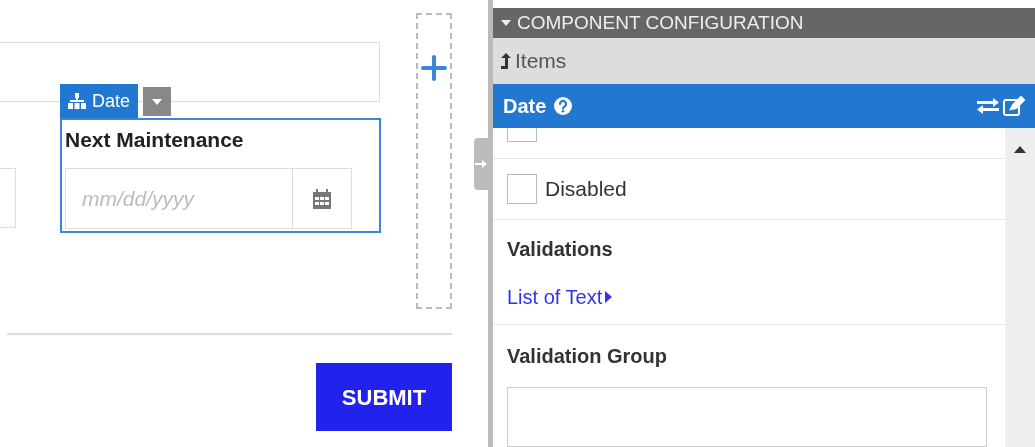 Image resolution: width=1035 pixels, height=447 pixels. Describe the element at coordinates (179, 198) in the screenshot. I see `date-field: mm/dd/yyyy` at that location.